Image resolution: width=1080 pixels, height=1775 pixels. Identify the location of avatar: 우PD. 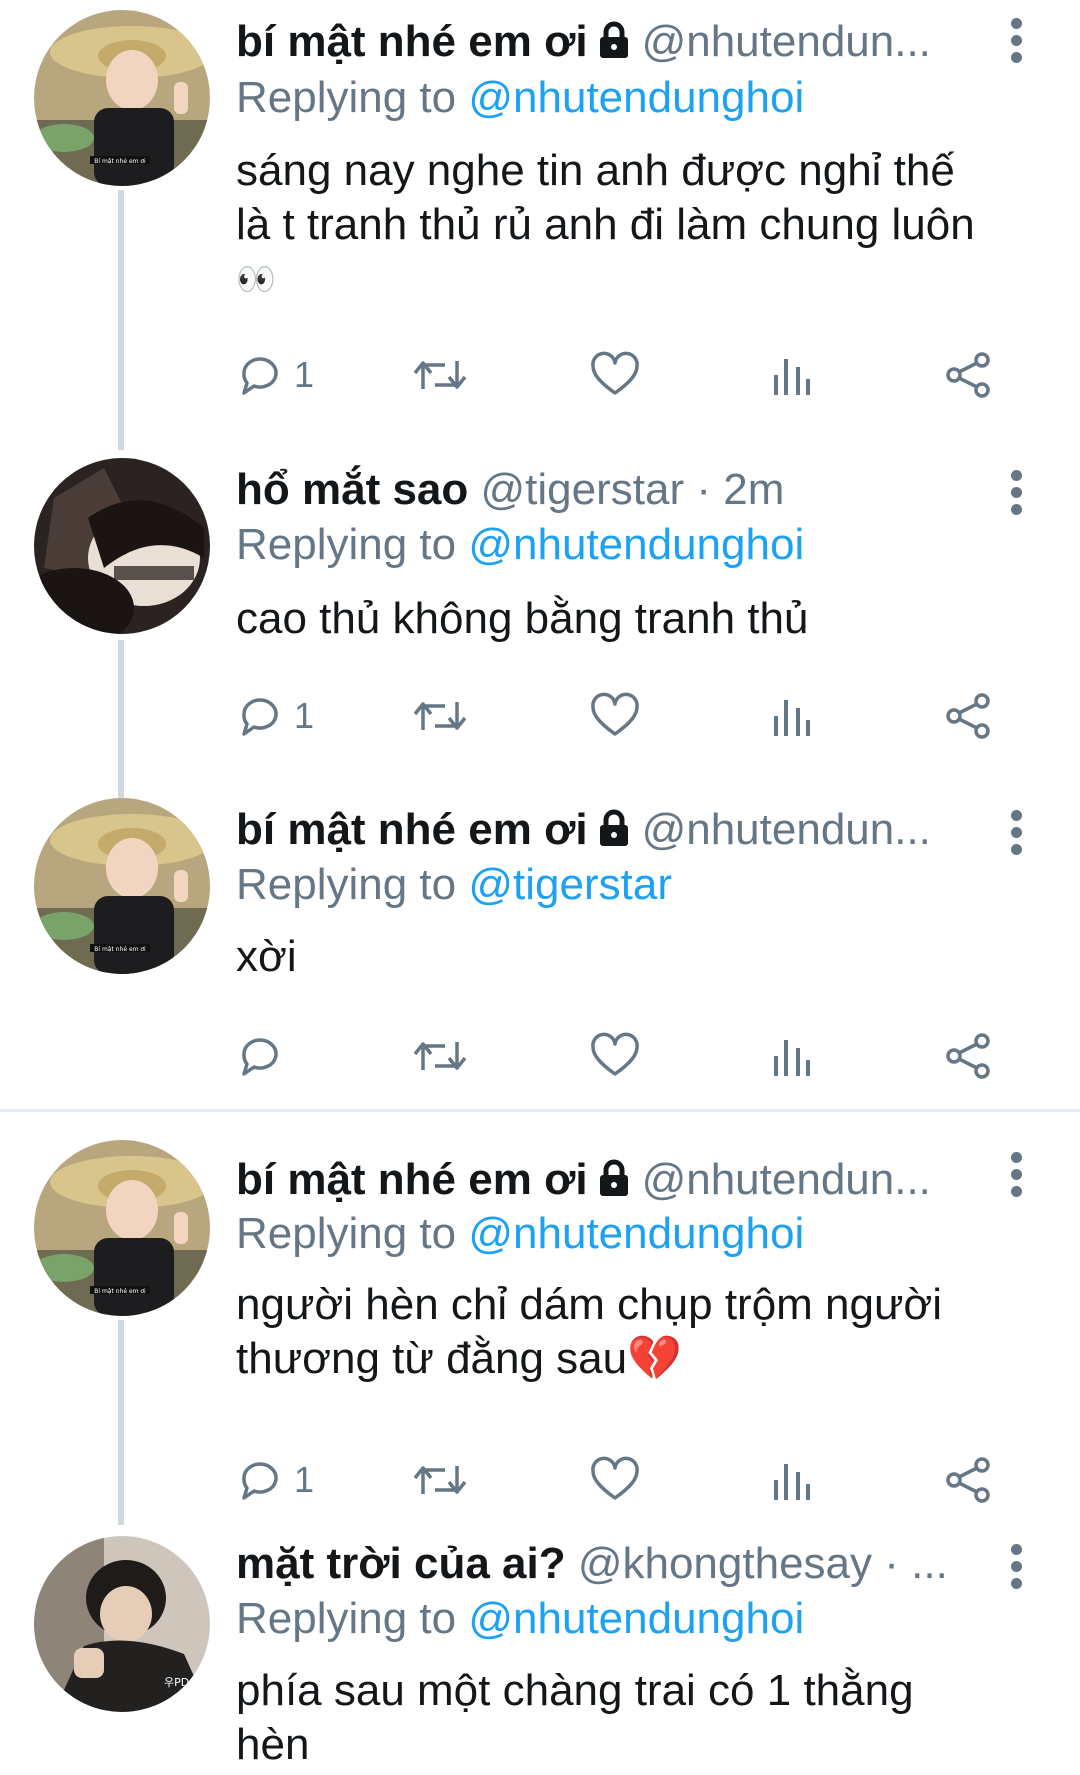
(122, 1624).